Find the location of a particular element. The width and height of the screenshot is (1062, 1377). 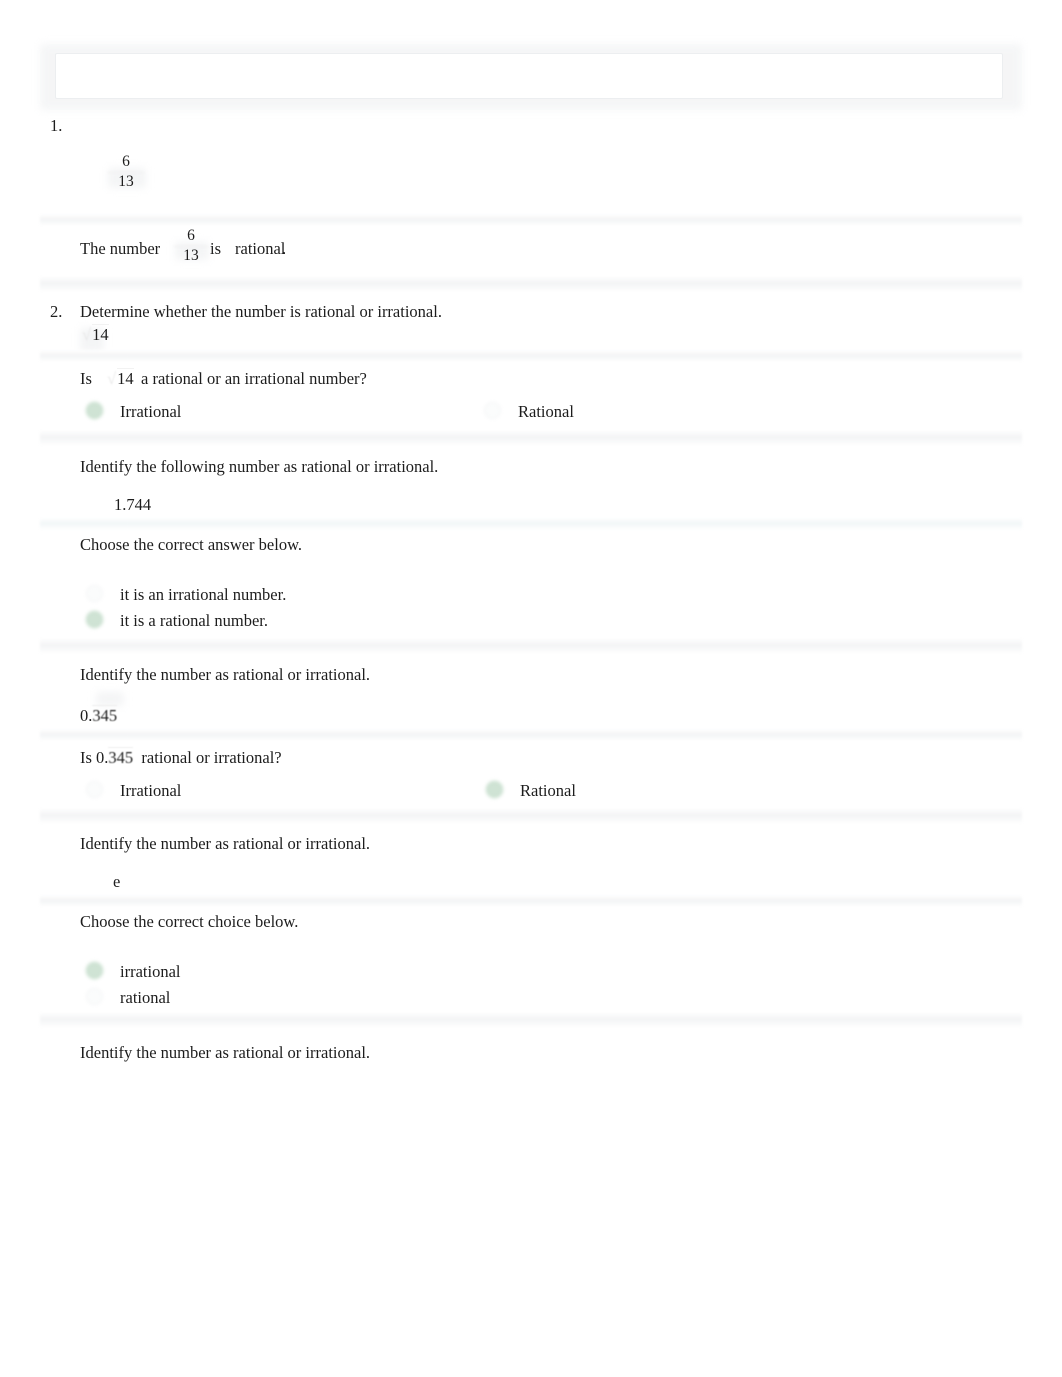

problem-4-option-0-label: Irrational is located at coordinates (150, 791).